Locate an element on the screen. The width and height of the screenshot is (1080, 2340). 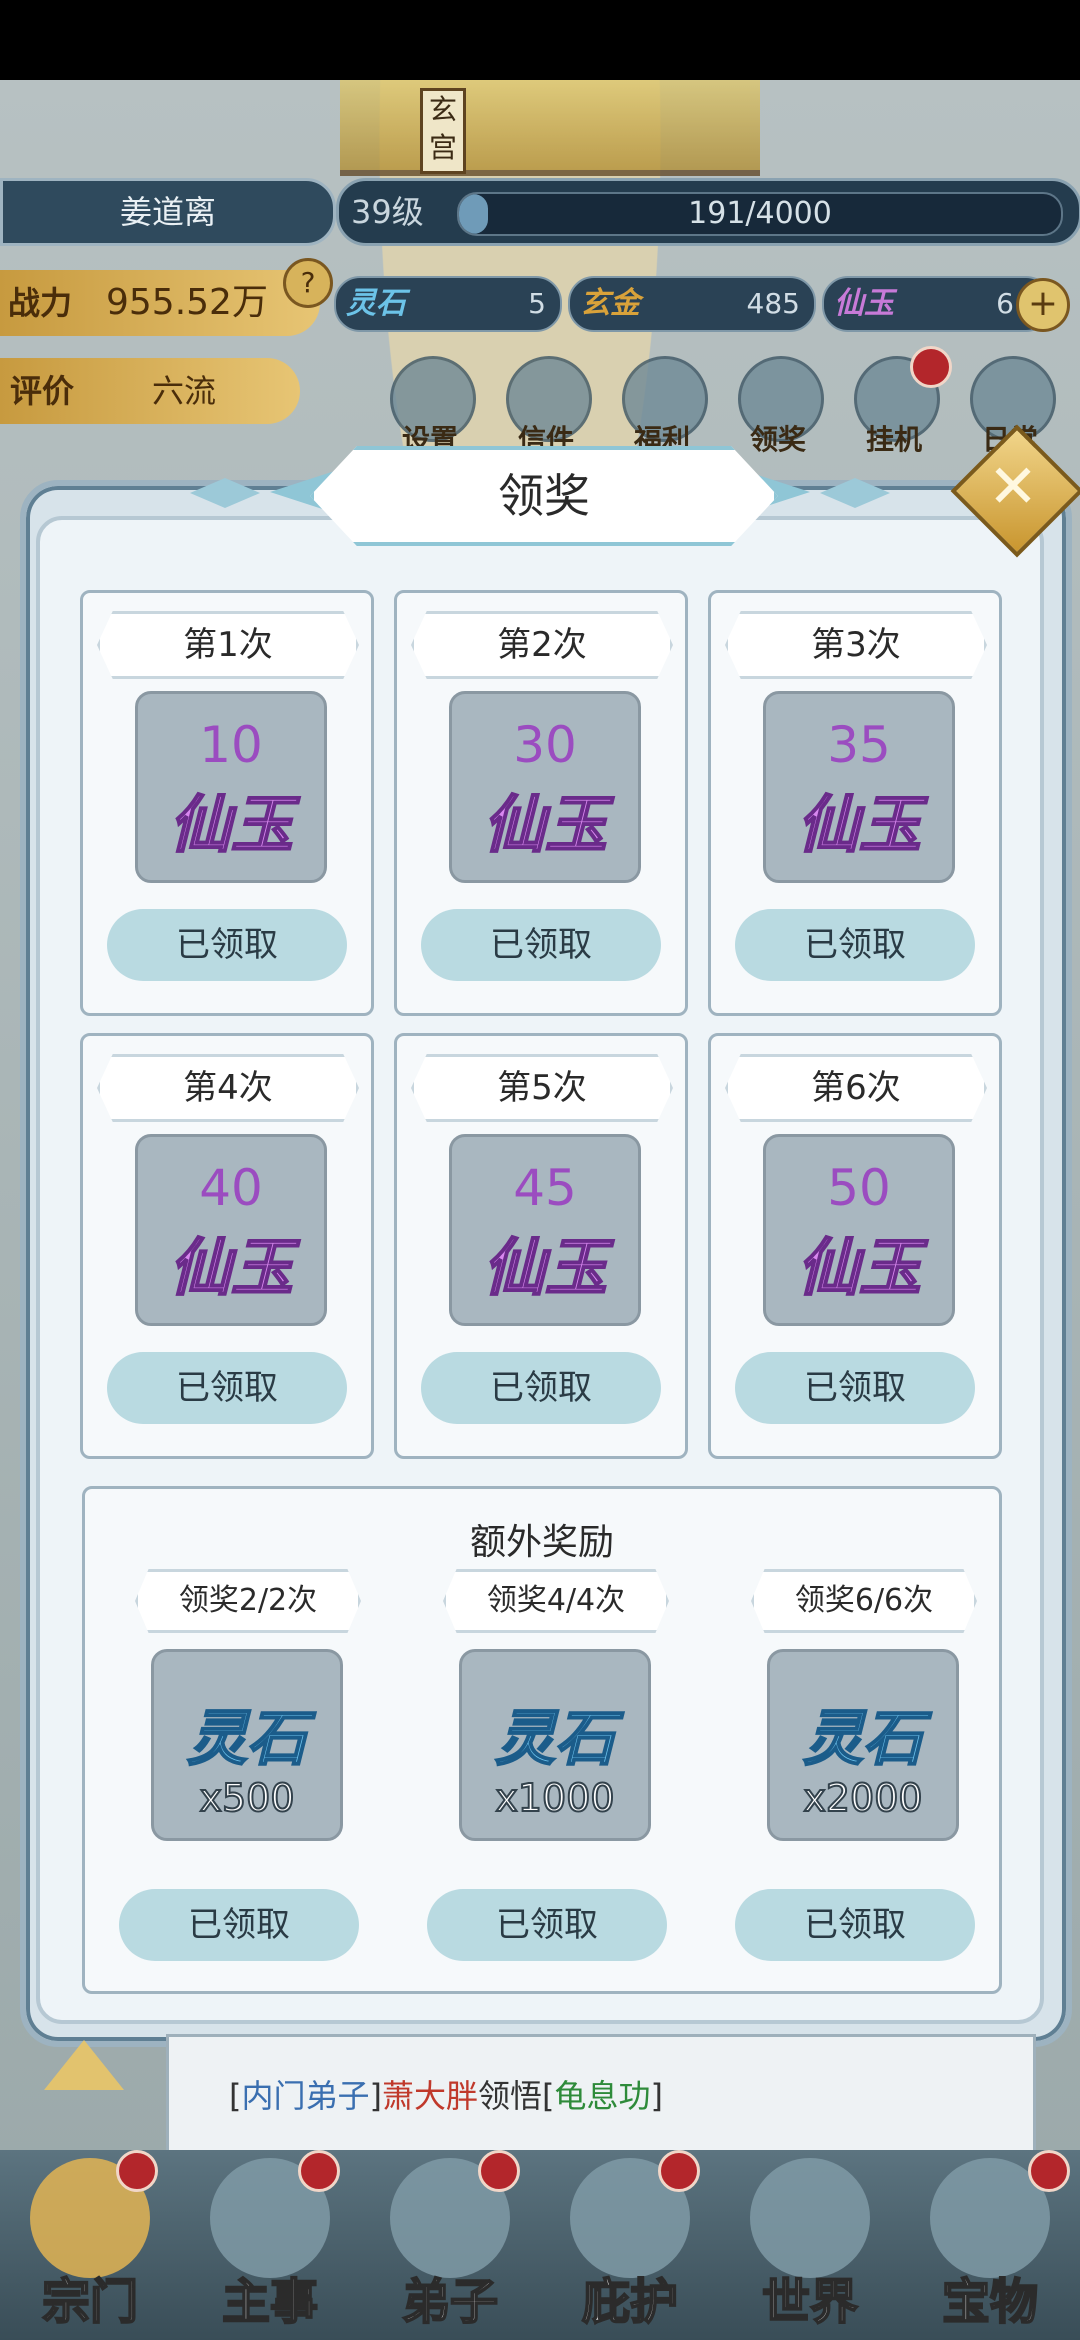
menu-rewards: 领奖 is located at coordinates (778, 404).